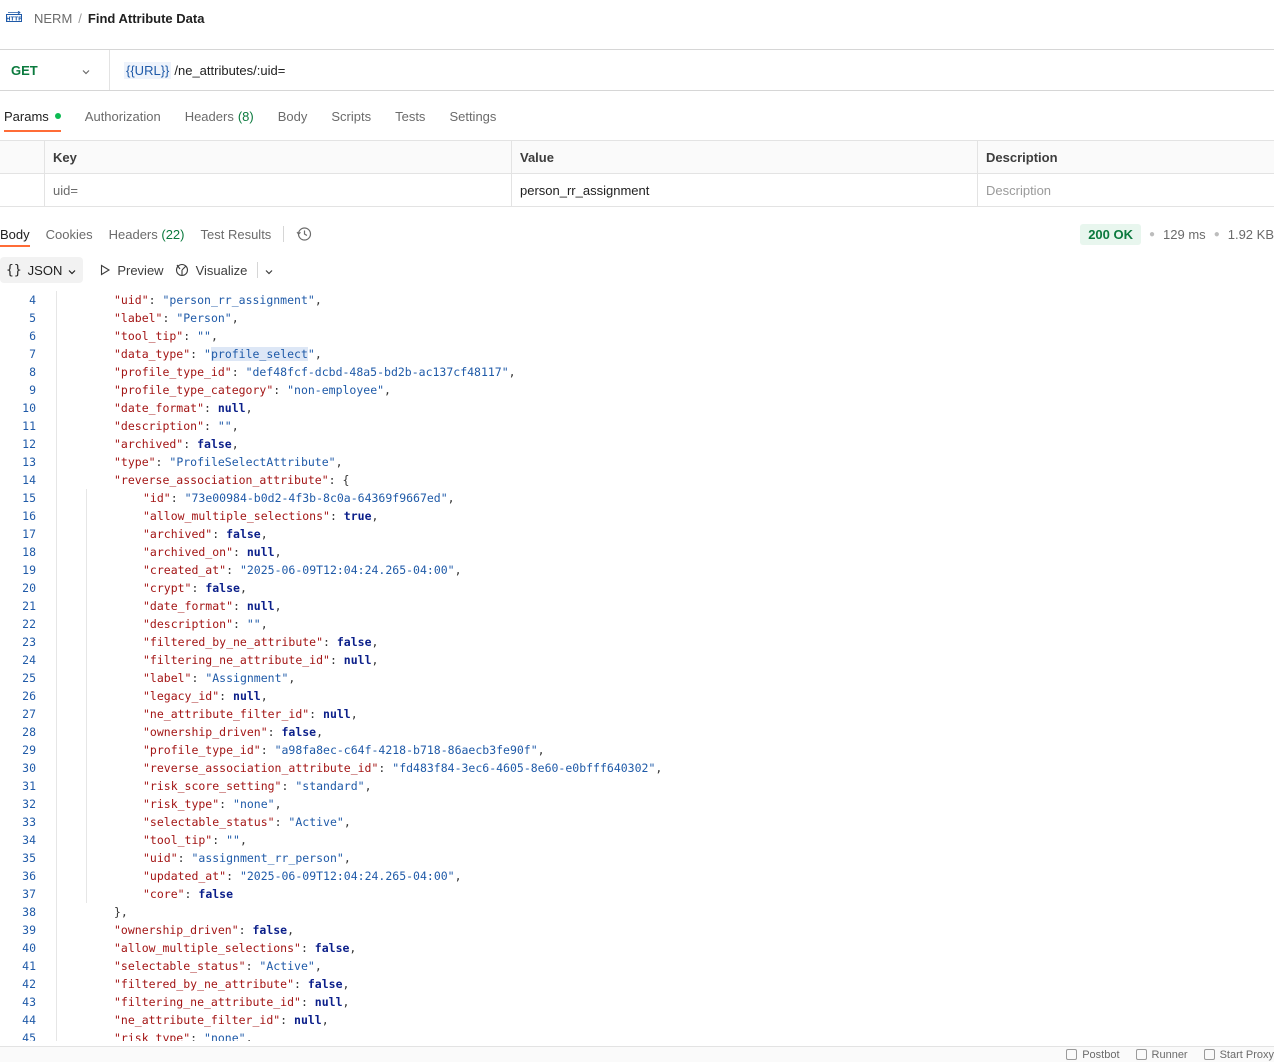 This screenshot has width=1274, height=1062. What do you see at coordinates (207, 948) in the screenshot?
I see `code-token: "allow_multiple_selections"` at bounding box center [207, 948].